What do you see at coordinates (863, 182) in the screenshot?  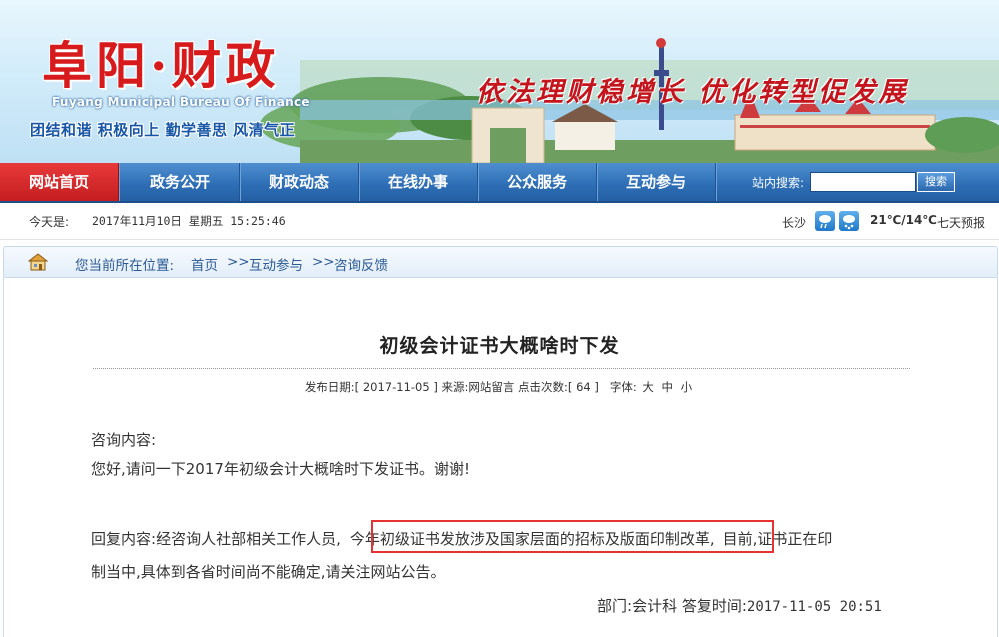 I see `search-input` at bounding box center [863, 182].